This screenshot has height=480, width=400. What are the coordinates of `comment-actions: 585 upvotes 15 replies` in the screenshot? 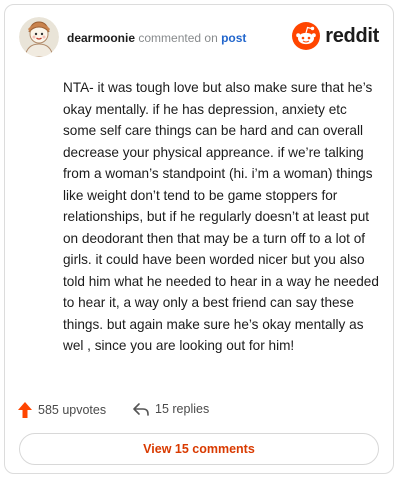 It's located at (199, 412).